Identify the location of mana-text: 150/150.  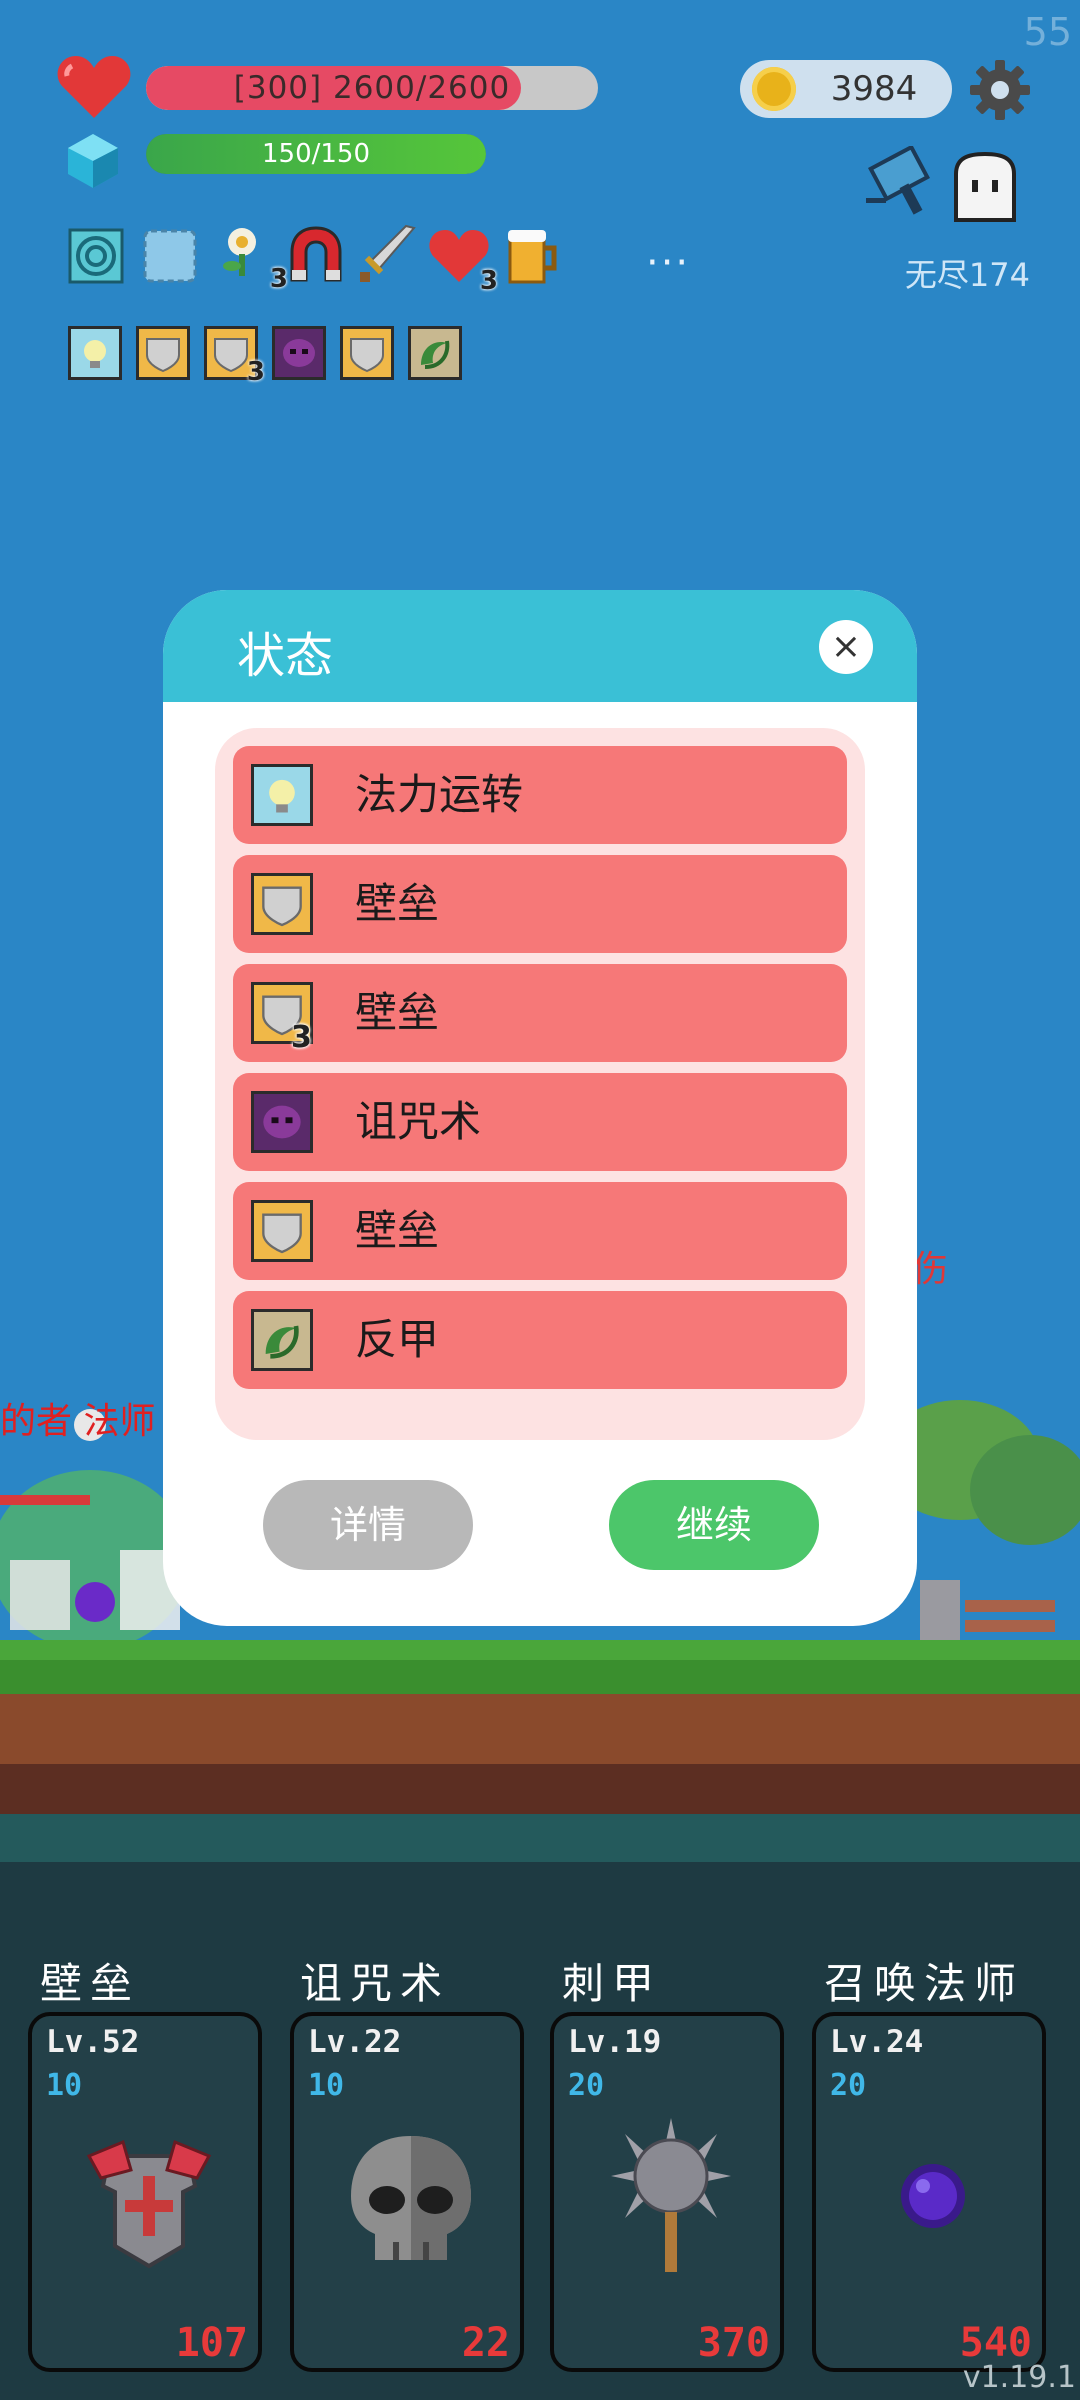
(315, 154).